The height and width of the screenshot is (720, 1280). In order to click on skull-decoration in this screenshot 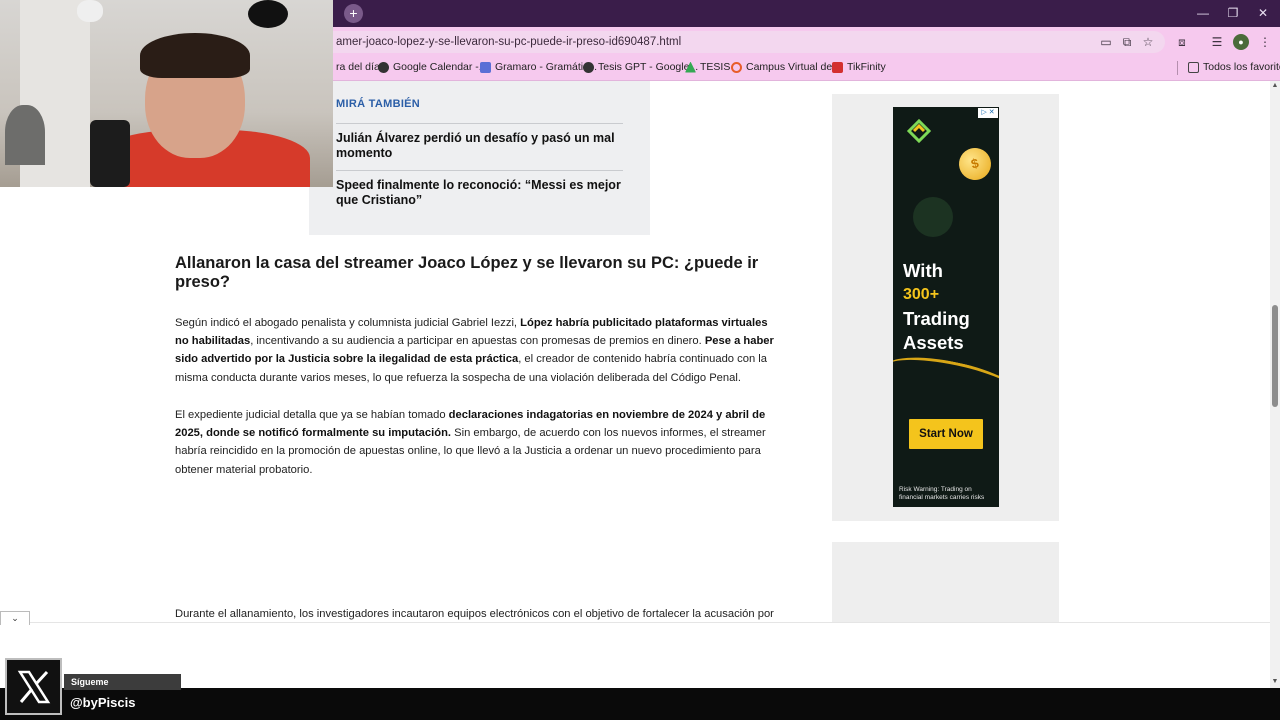, I will do `click(90, 11)`.